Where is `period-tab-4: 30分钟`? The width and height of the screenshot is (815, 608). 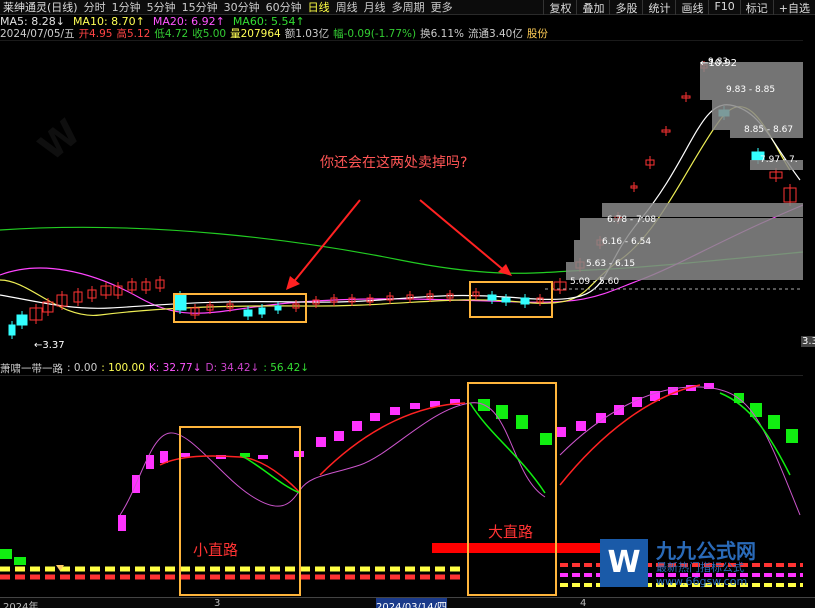 period-tab-4: 30分钟 is located at coordinates (242, 7).